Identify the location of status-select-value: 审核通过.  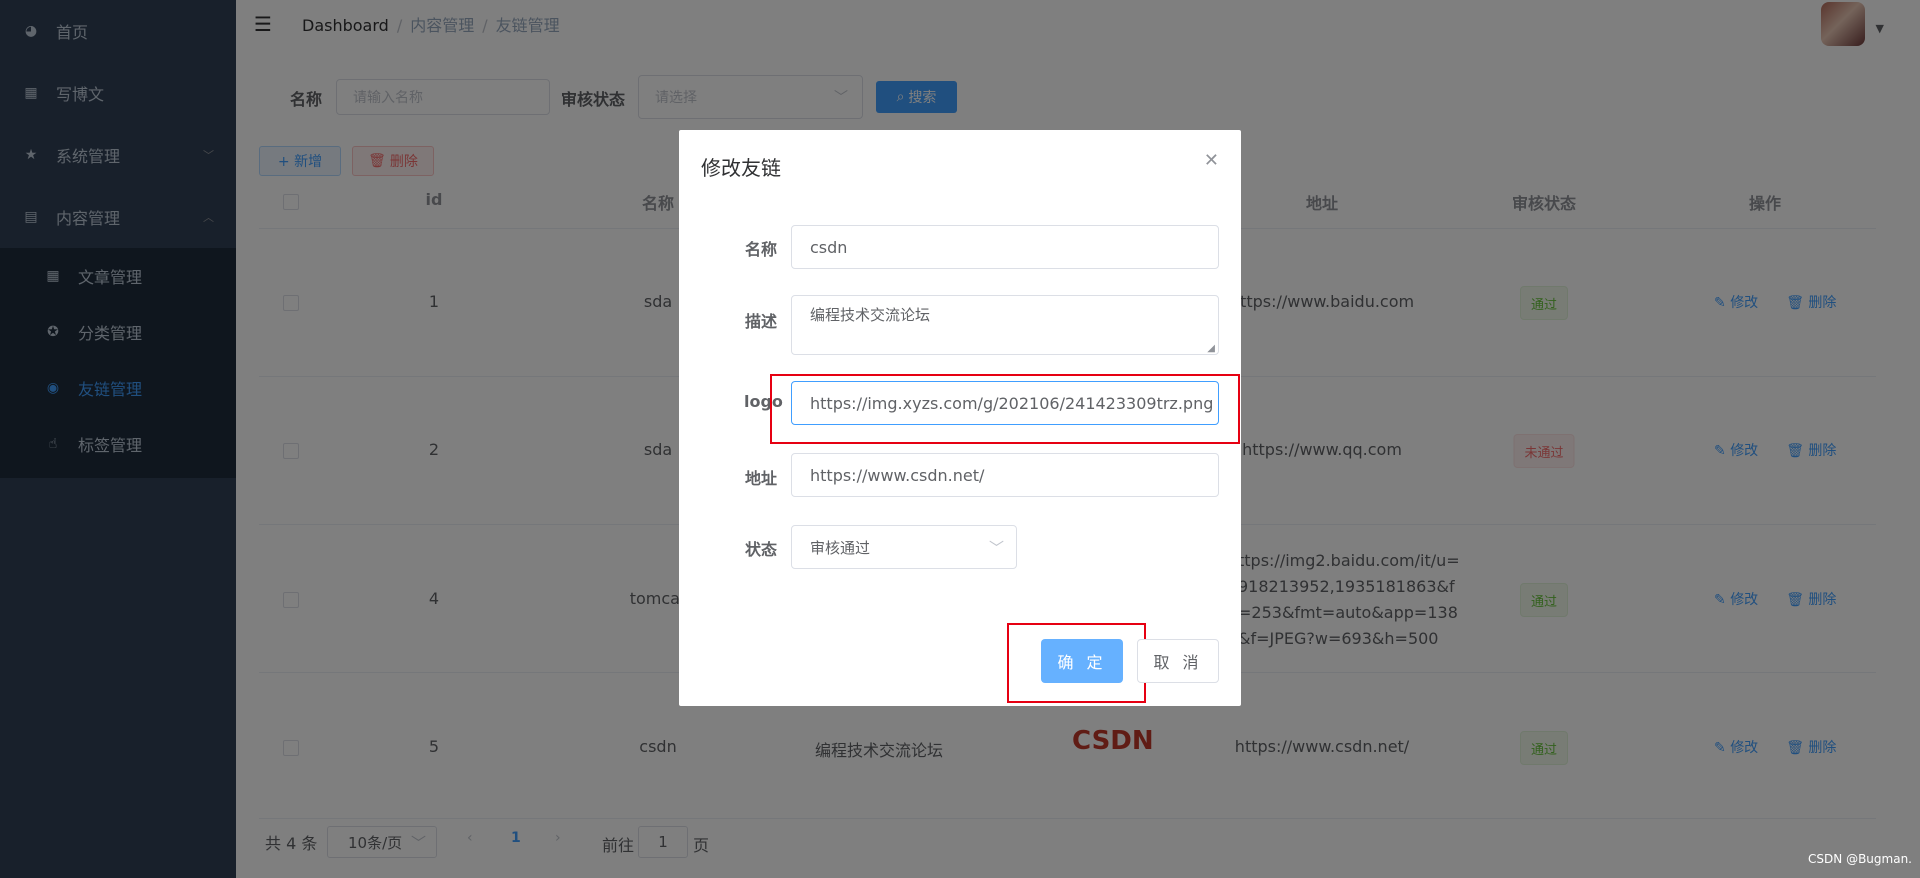
(840, 547).